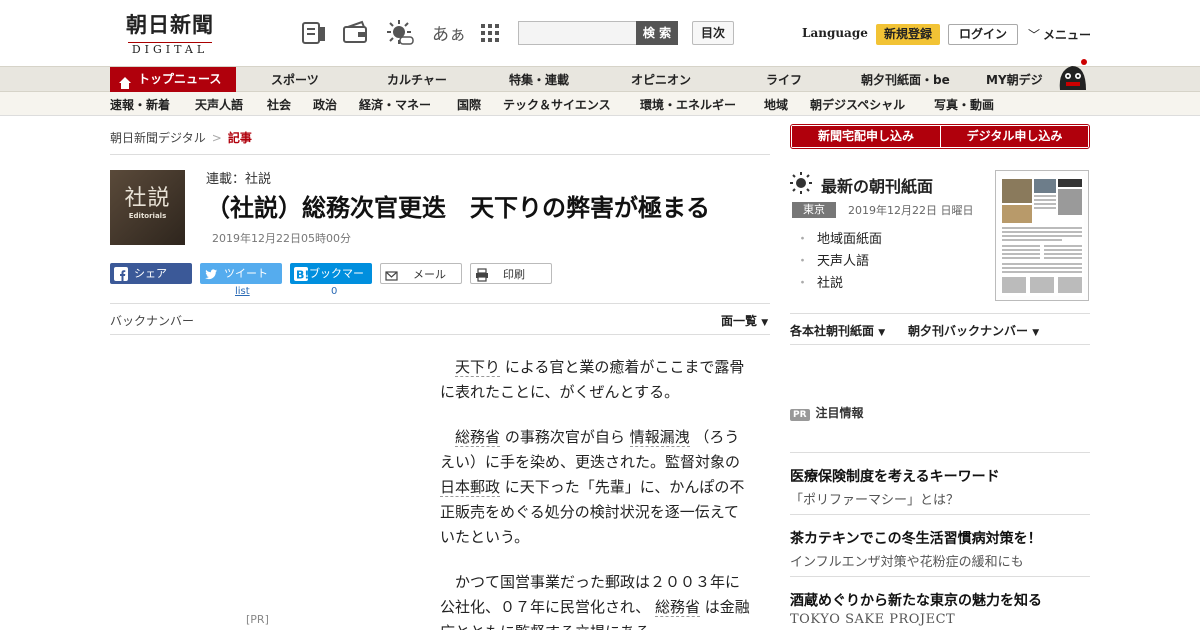  Describe the element at coordinates (661, 79) in the screenshot. I see `nav-opinion: オピニオン` at that location.